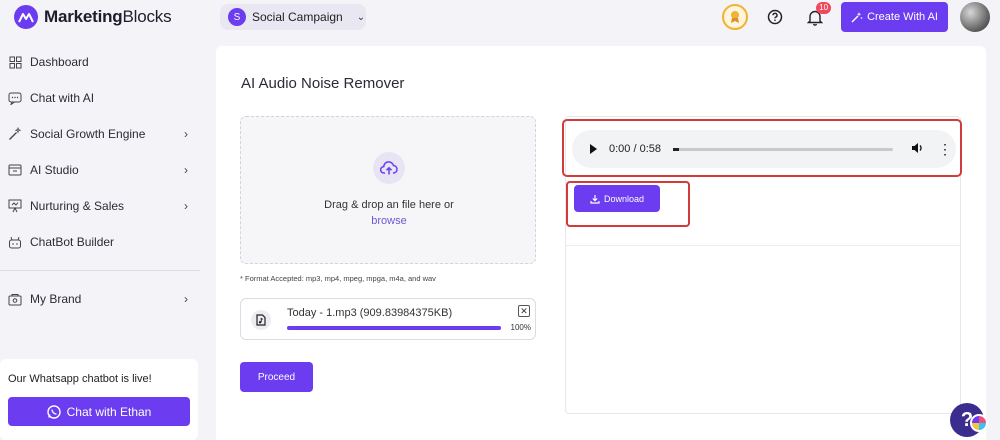 This screenshot has width=1000, height=440. Describe the element at coordinates (109, 411) in the screenshot. I see `chat-with-ethan-label: Chat with Ethan` at that location.